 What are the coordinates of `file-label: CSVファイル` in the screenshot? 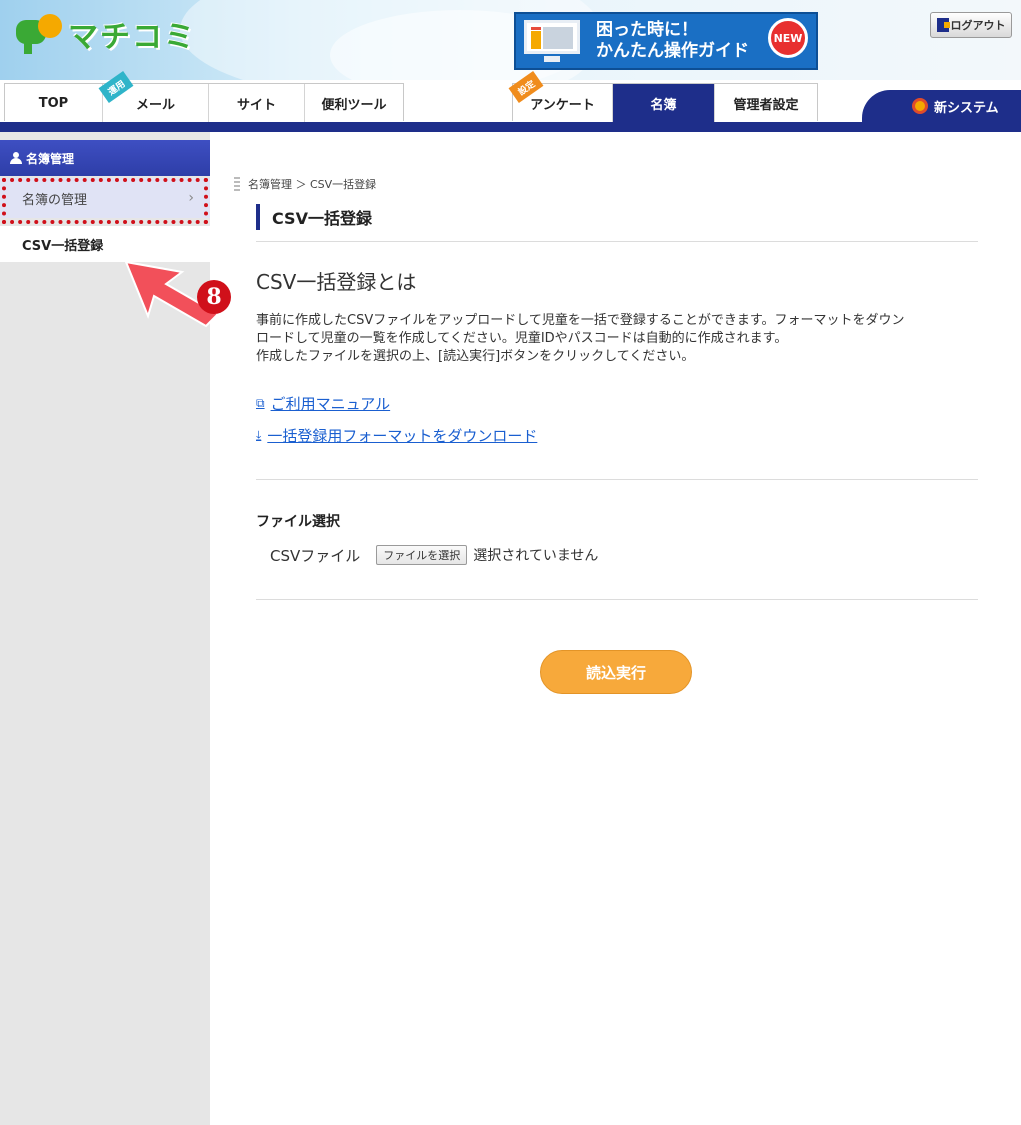 It's located at (315, 555).